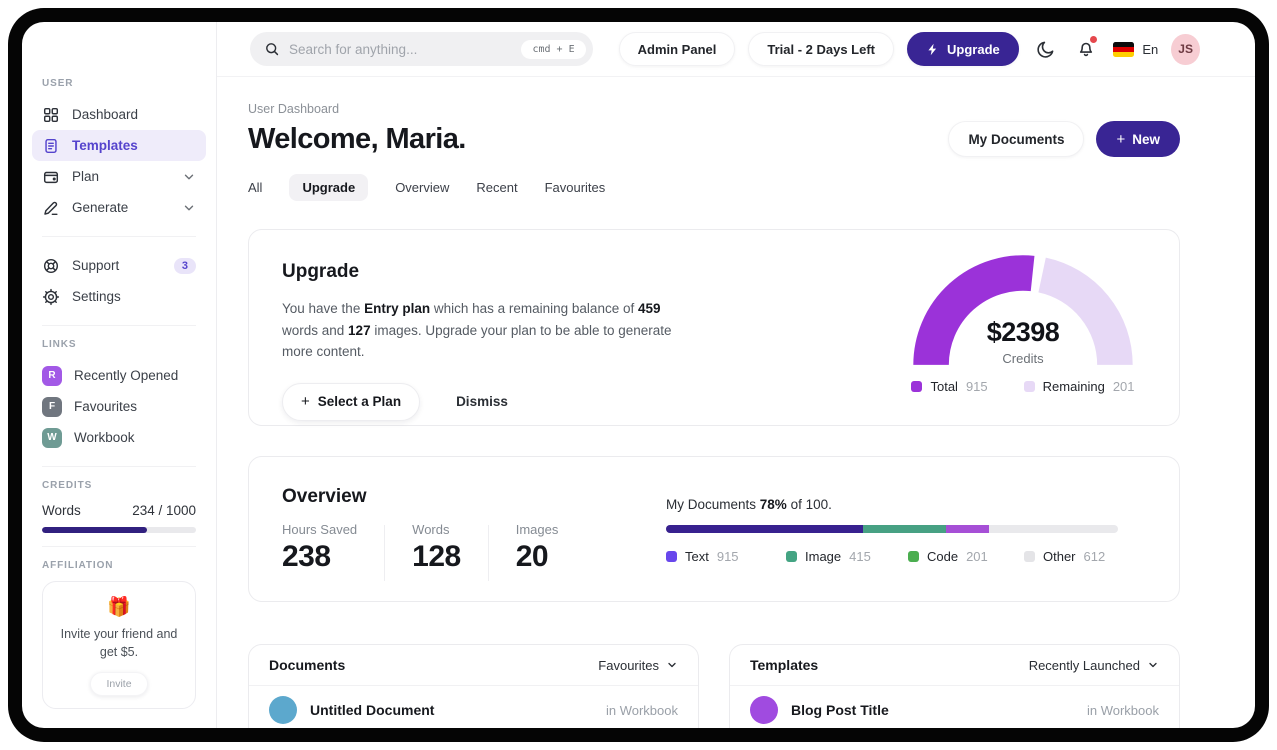  I want to click on template-list-item: Blog Post Title in Workbook, so click(954, 707).